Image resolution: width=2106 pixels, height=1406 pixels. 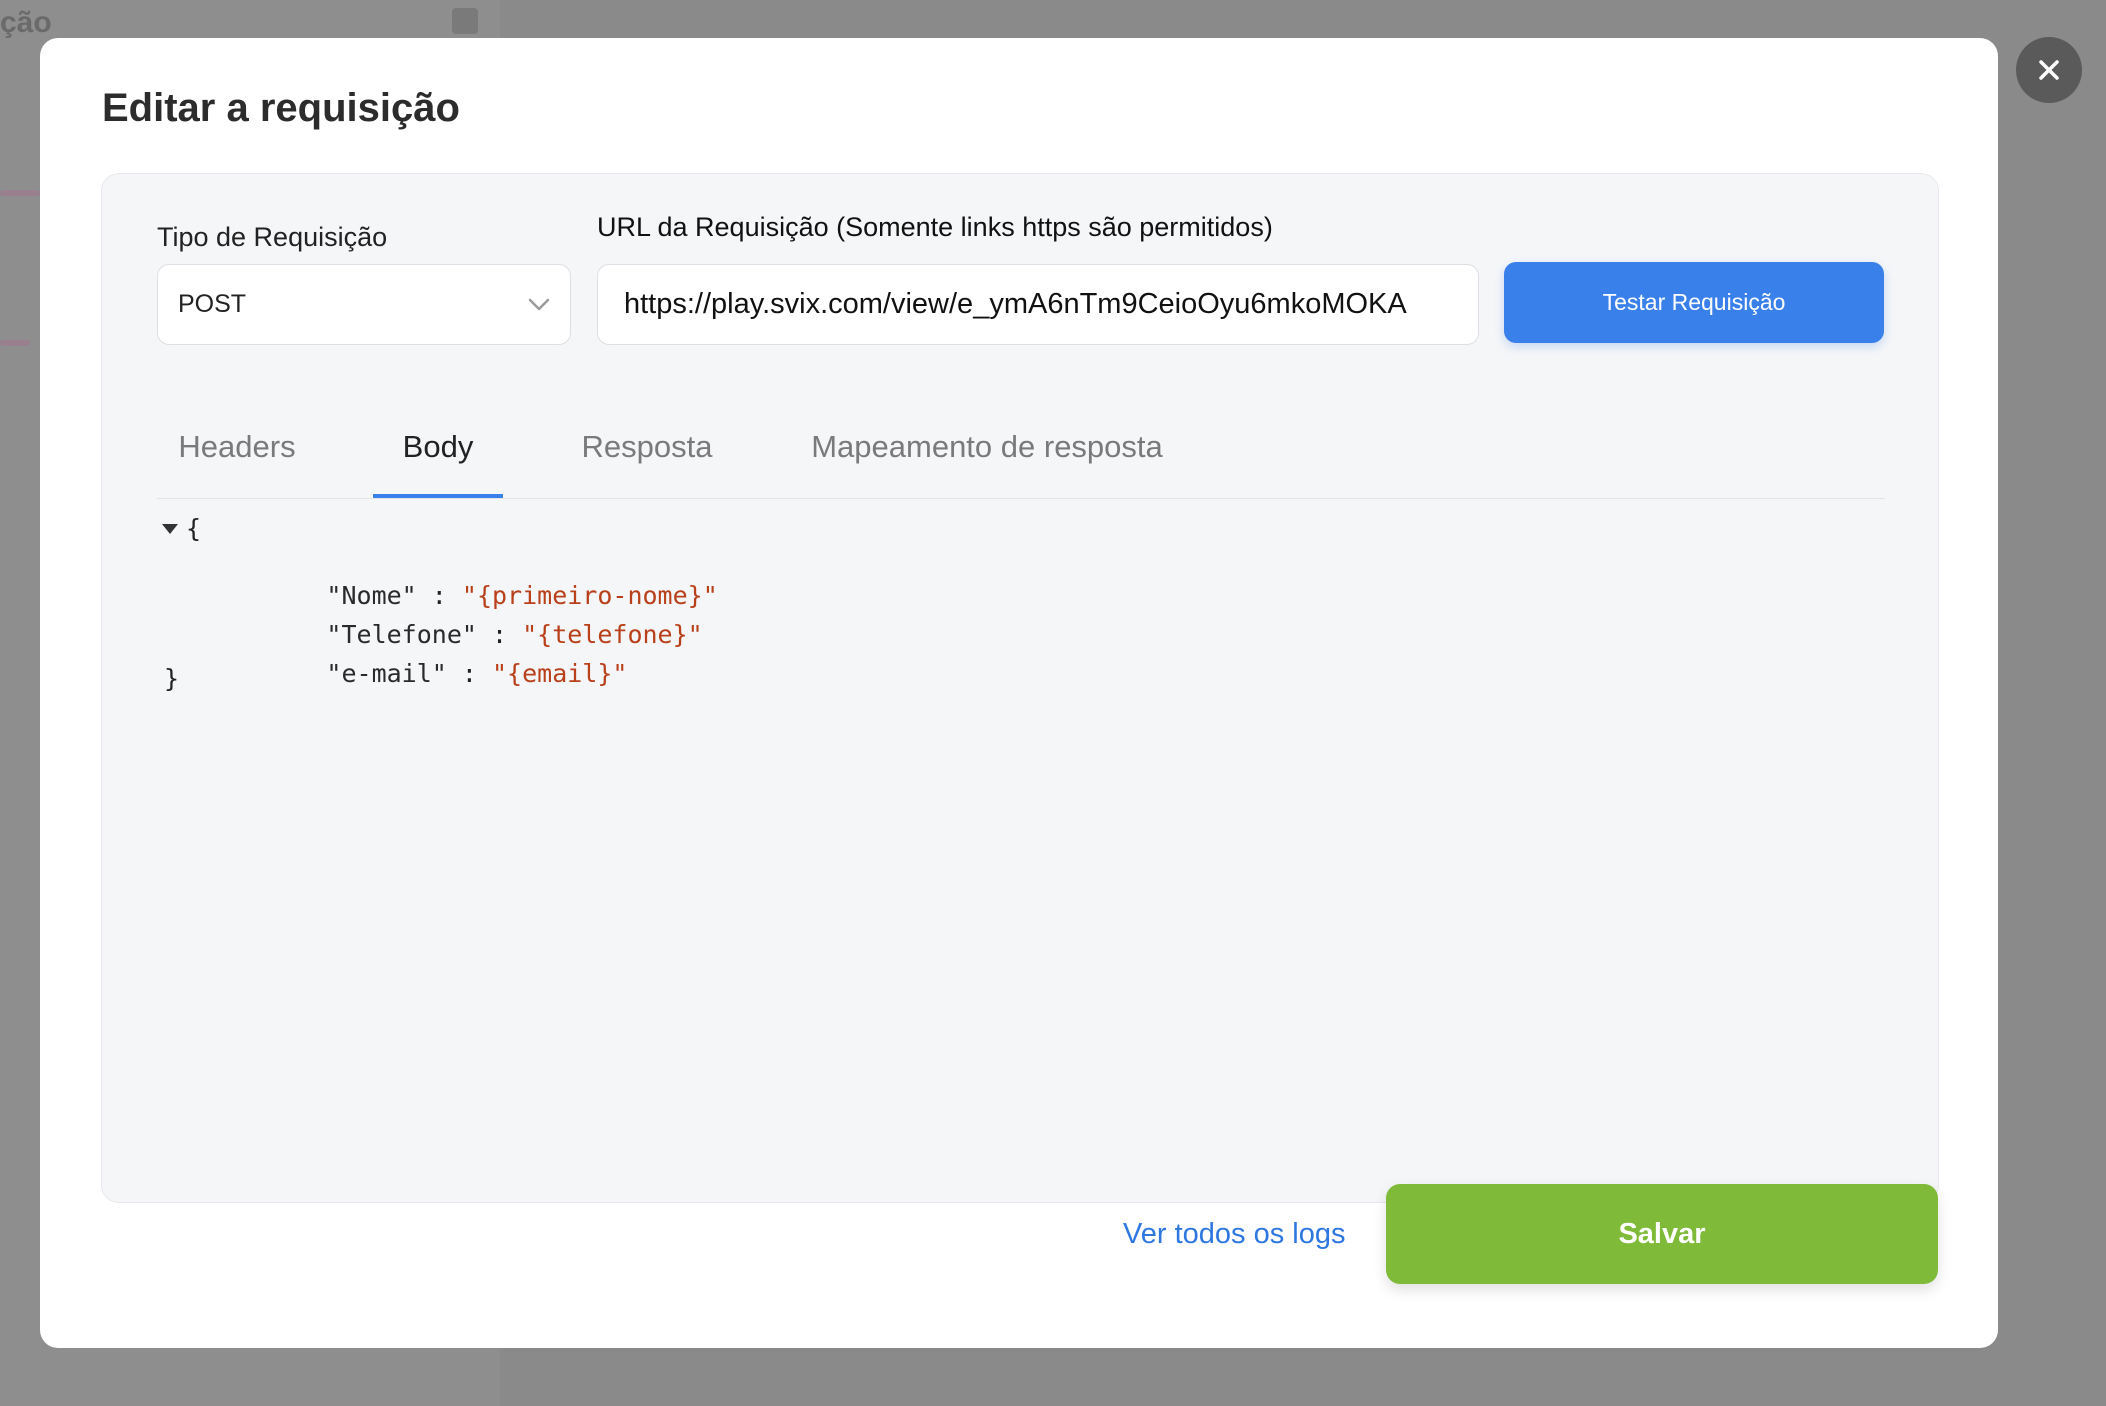 What do you see at coordinates (987, 464) in the screenshot?
I see `tab-mapeamento-de-resposta: Mapeamento de resposta` at bounding box center [987, 464].